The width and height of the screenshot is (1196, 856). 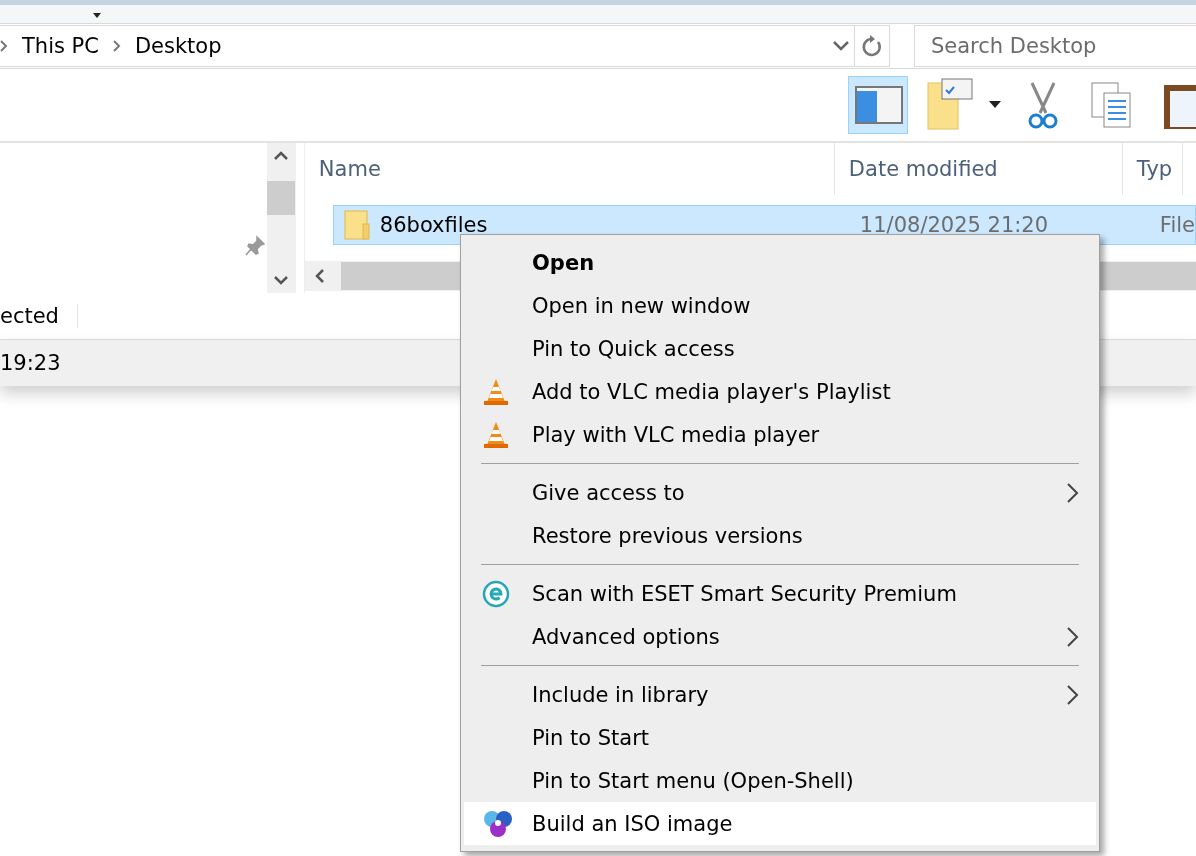 What do you see at coordinates (780, 780) in the screenshot?
I see `menu-item: Pin to Start menu (Open-Shell)` at bounding box center [780, 780].